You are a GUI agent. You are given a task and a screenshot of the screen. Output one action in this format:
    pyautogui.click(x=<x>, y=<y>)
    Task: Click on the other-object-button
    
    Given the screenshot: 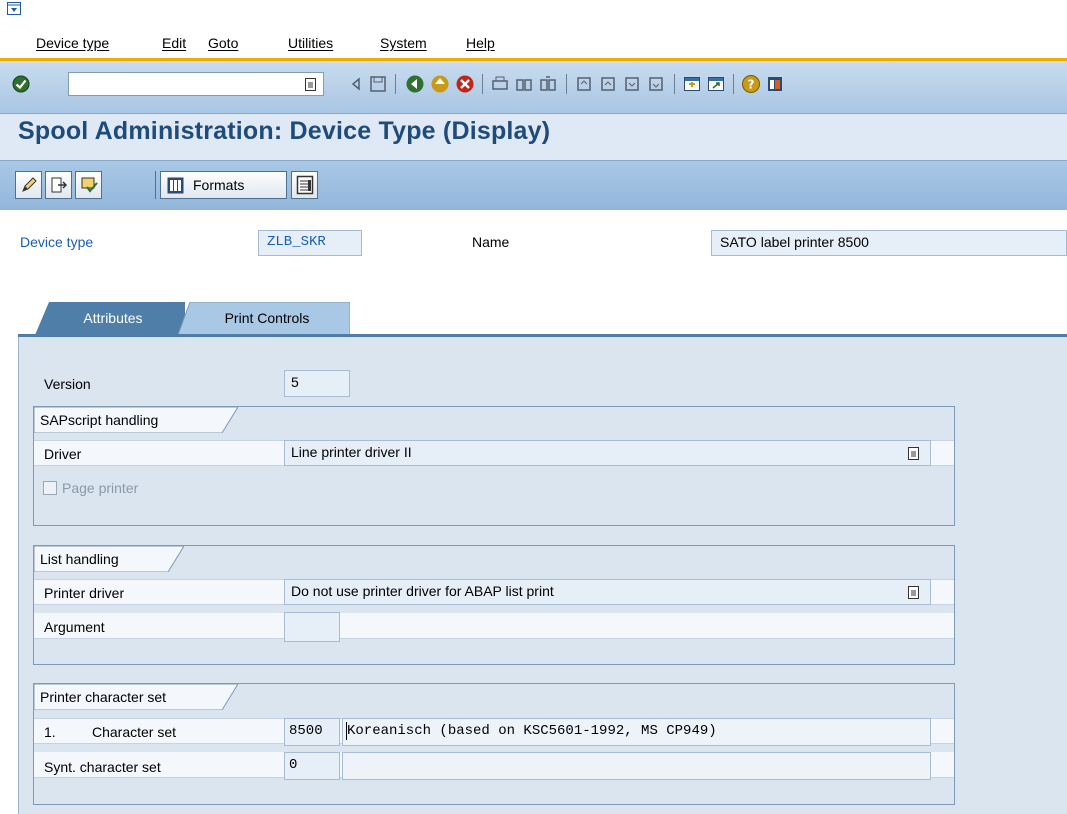 What is the action you would take?
    pyautogui.click(x=58, y=185)
    